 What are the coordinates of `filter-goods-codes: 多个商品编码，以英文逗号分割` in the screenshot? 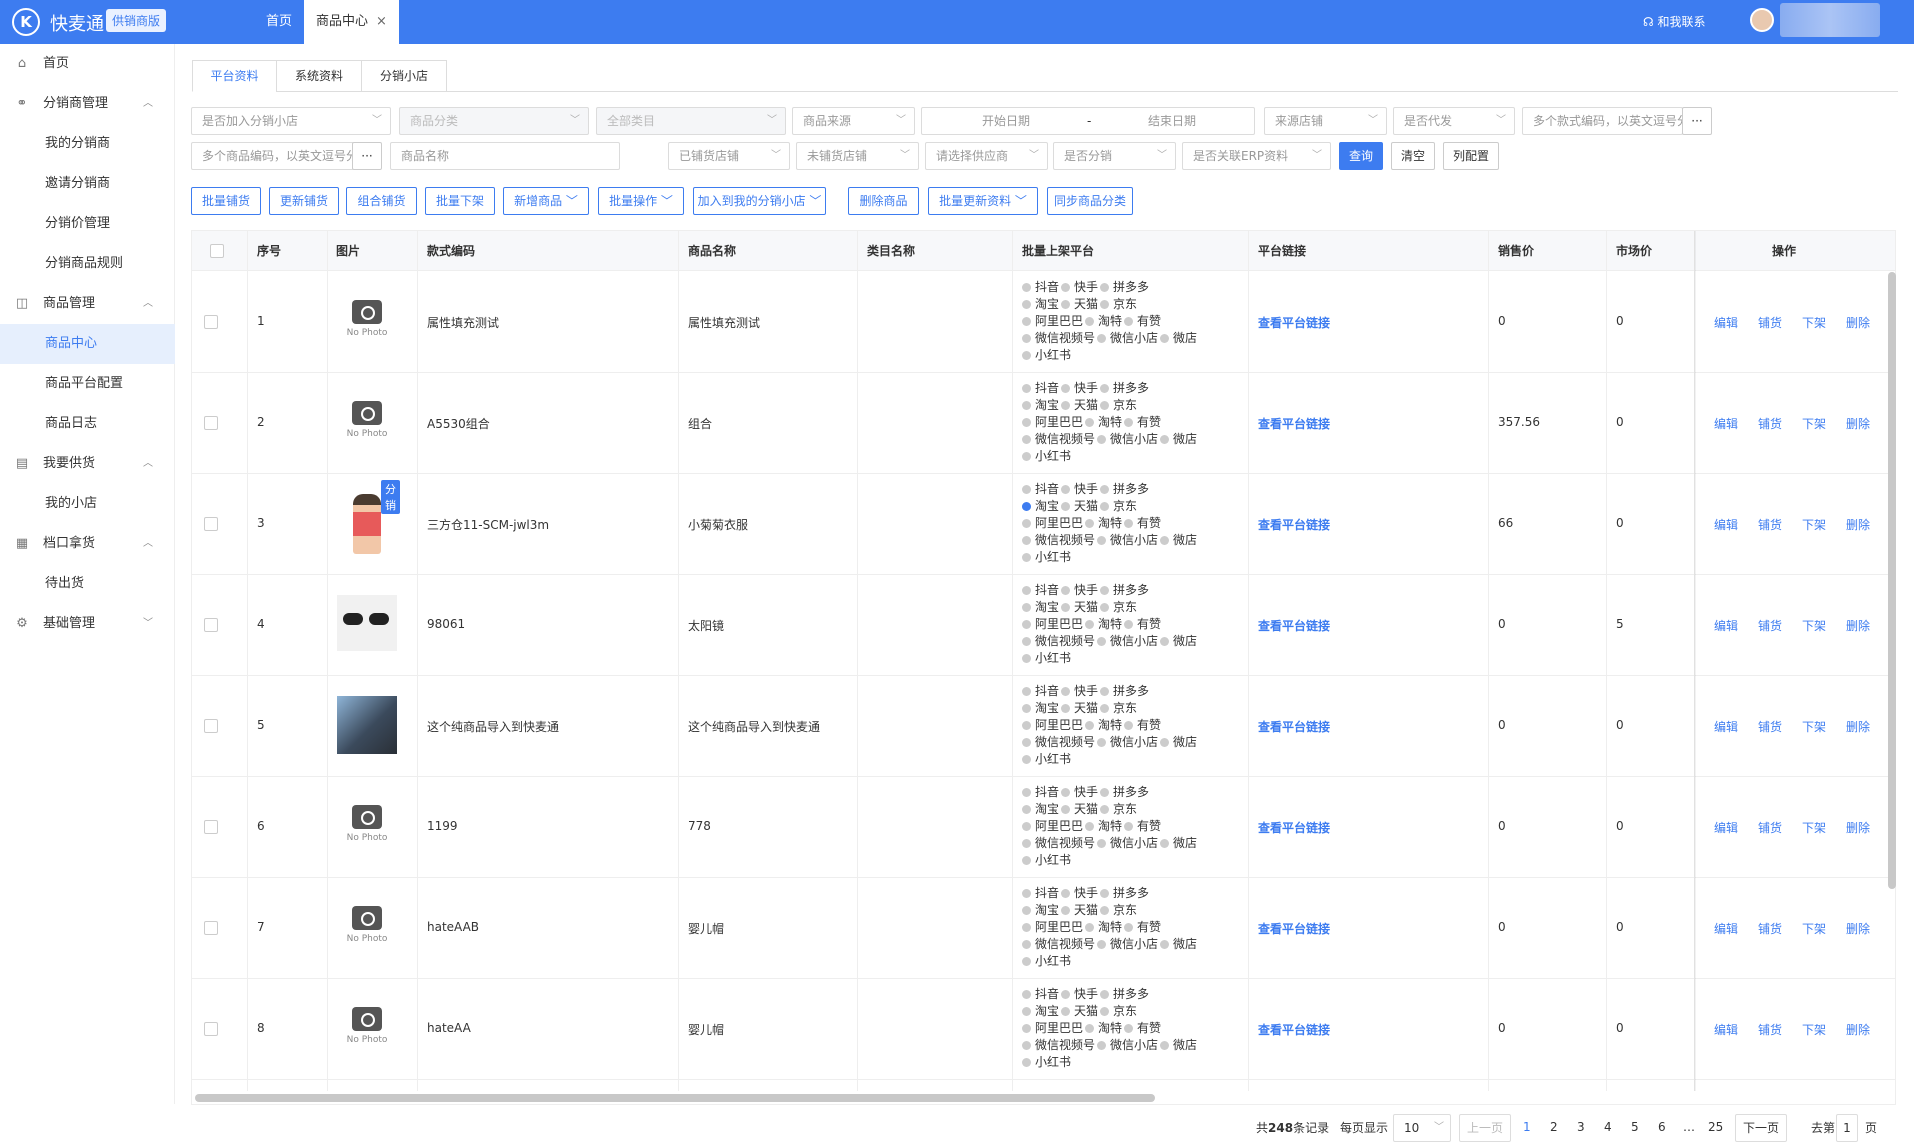 It's located at (272, 156).